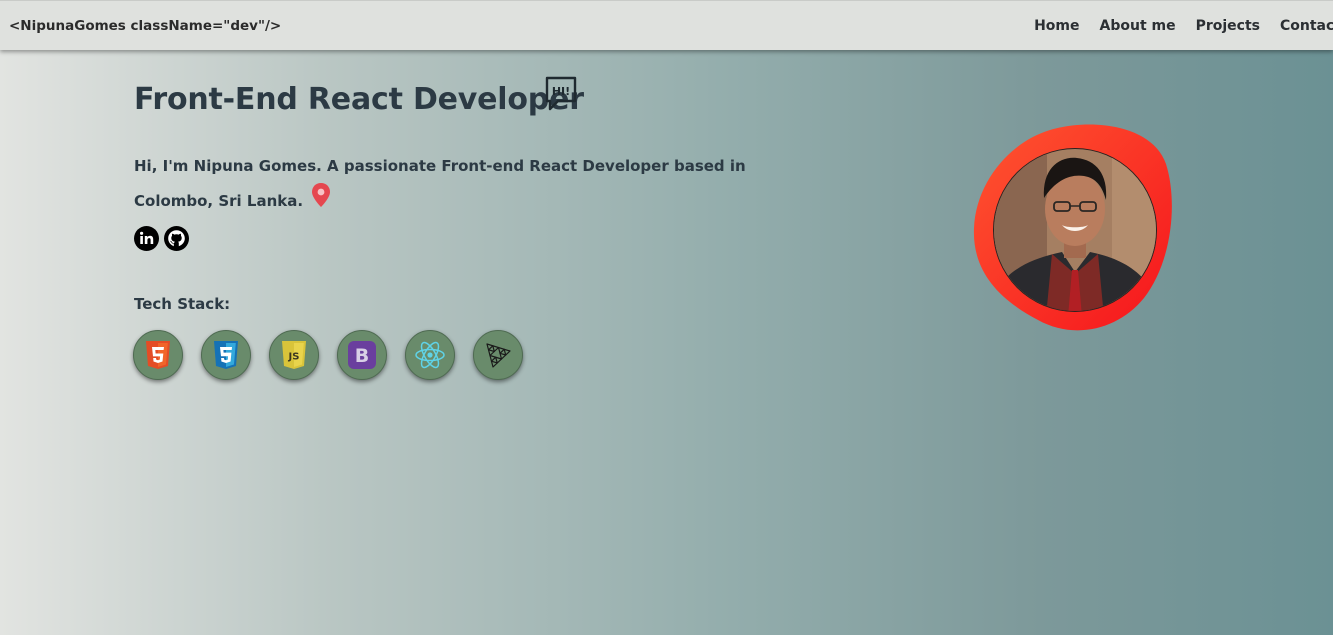 The width and height of the screenshot is (1333, 635). I want to click on react-icon, so click(430, 355).